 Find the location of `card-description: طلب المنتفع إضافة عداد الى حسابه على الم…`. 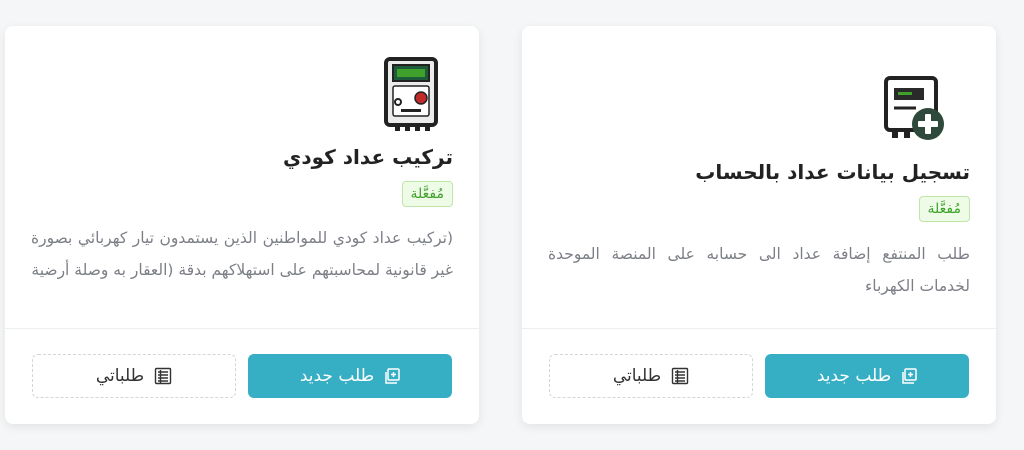

card-description: طلب المنتفع إضافة عداد الى حسابه على الم… is located at coordinates (759, 270).